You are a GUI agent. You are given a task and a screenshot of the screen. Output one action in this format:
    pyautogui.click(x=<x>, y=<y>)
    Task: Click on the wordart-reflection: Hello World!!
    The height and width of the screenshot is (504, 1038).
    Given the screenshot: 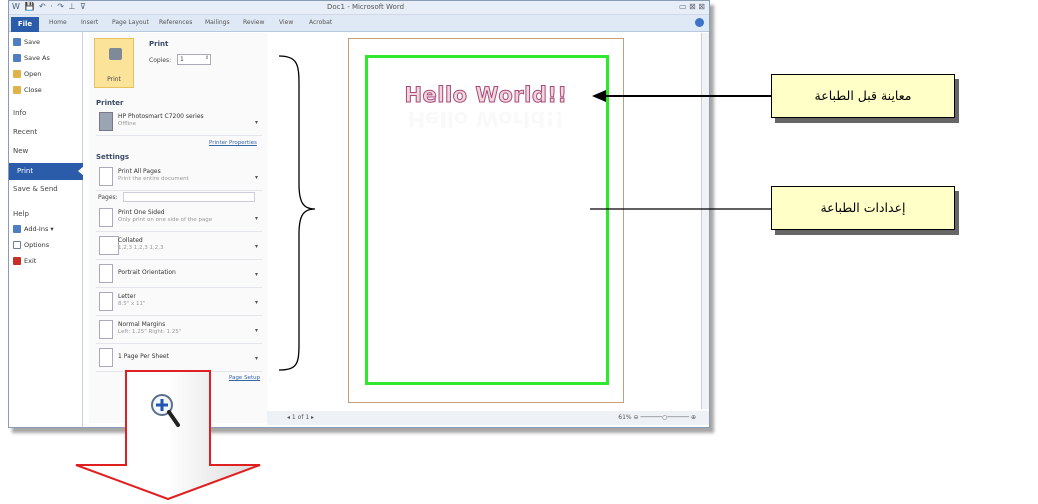 What is the action you would take?
    pyautogui.click(x=486, y=119)
    